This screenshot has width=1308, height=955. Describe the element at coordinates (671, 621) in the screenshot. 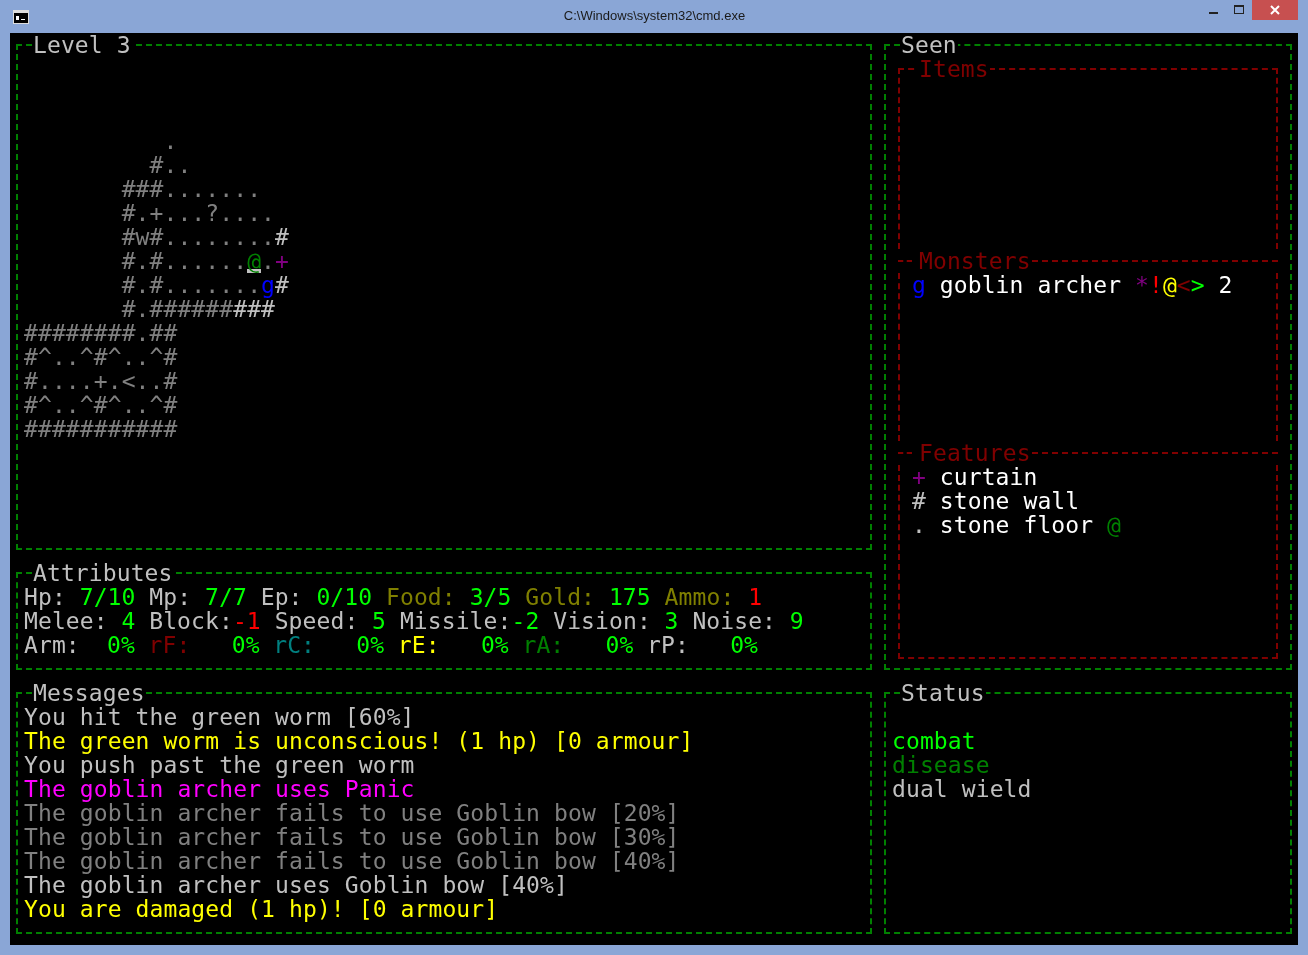

I see `attribute-value: 3` at that location.